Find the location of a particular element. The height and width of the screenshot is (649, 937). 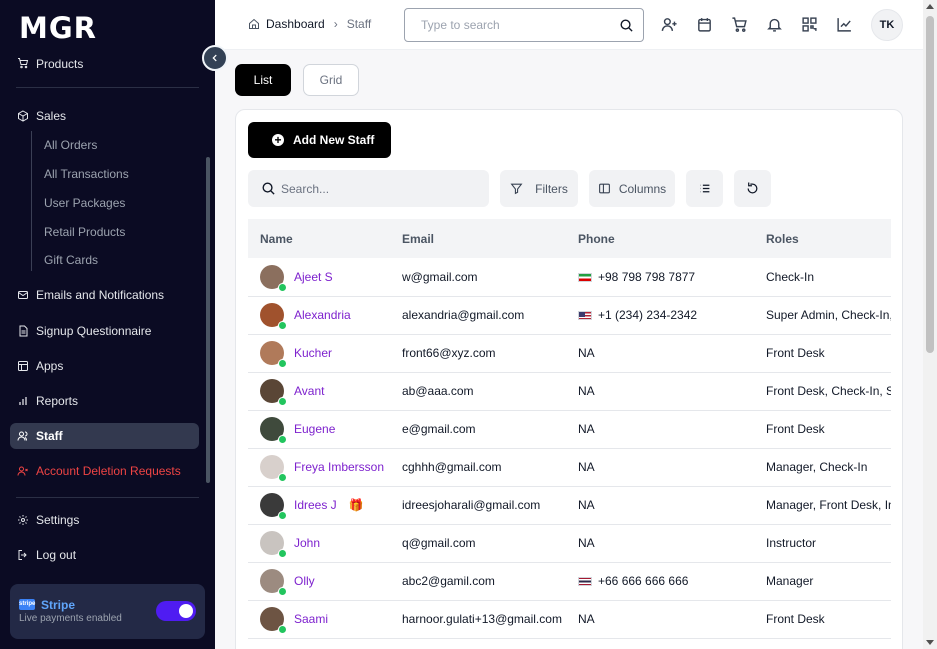

staff-name-link: Eugene is located at coordinates (314, 429).